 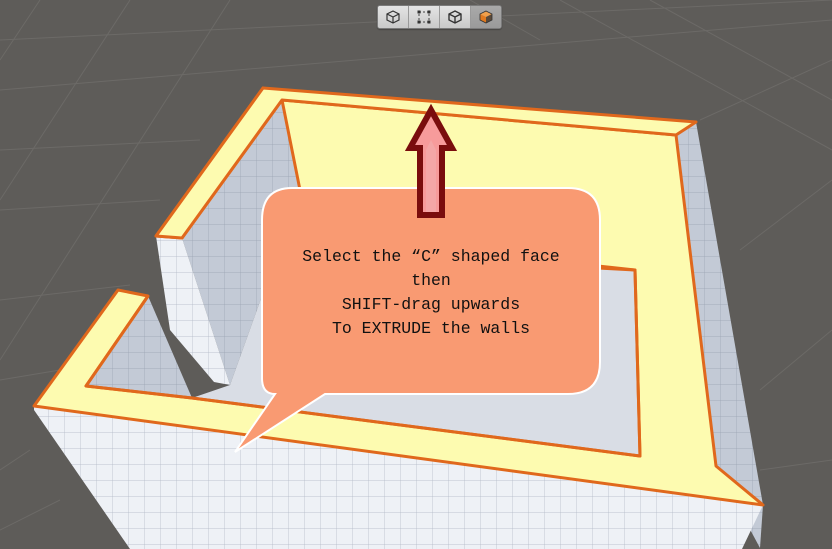 I want to click on vertex-select-icon, so click(x=424, y=17).